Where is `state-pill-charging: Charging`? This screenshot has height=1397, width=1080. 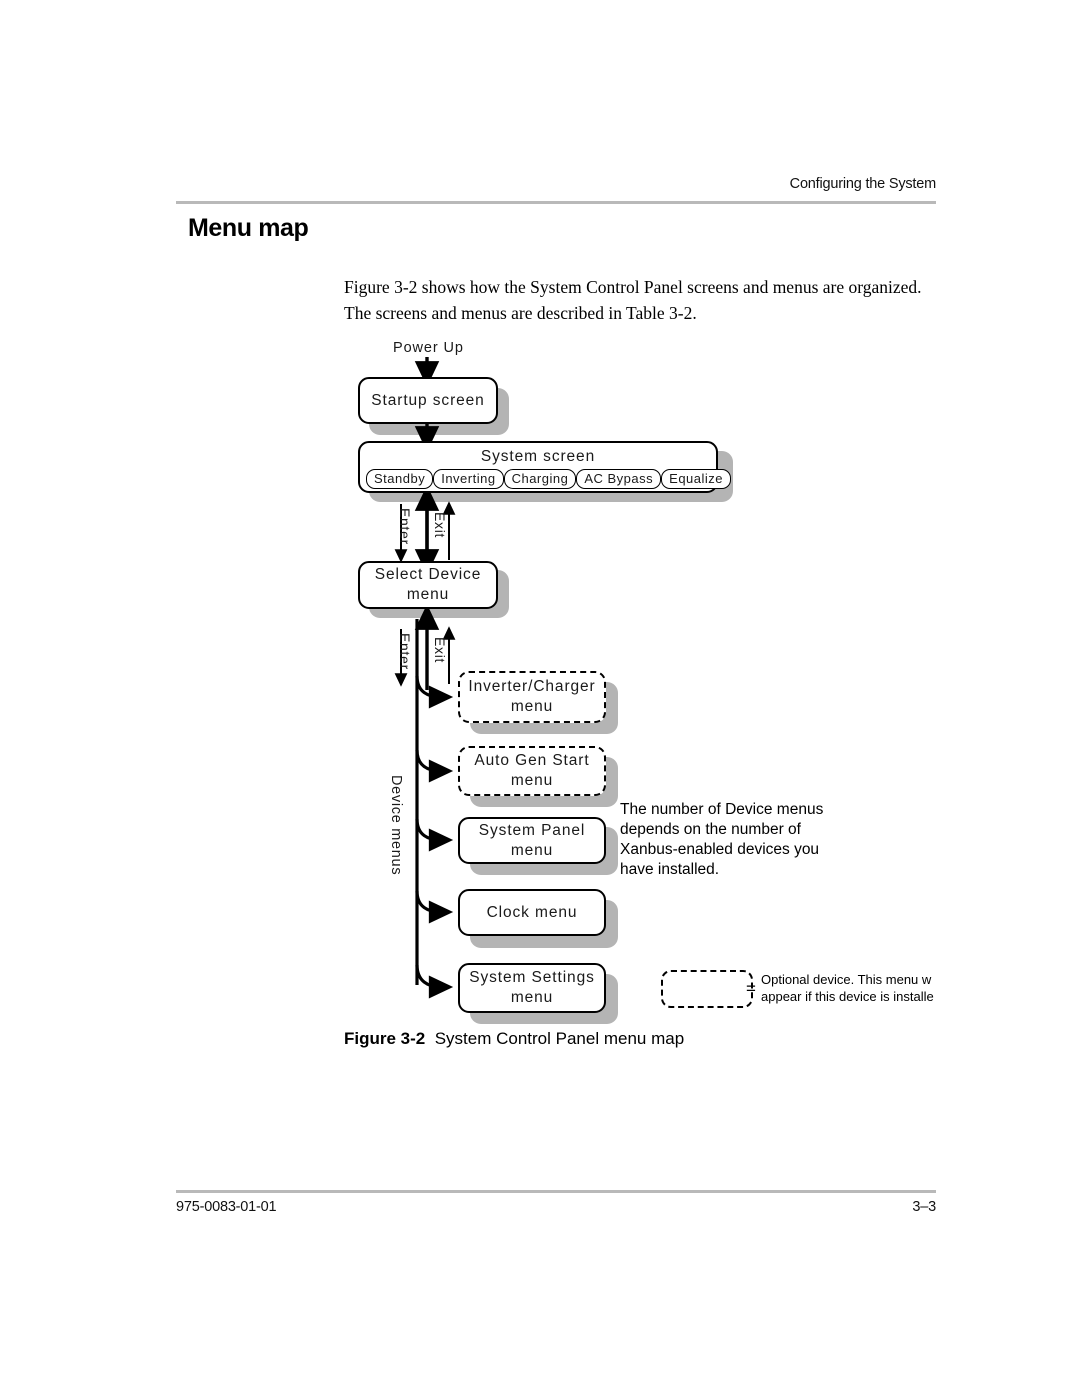 state-pill-charging: Charging is located at coordinates (540, 479).